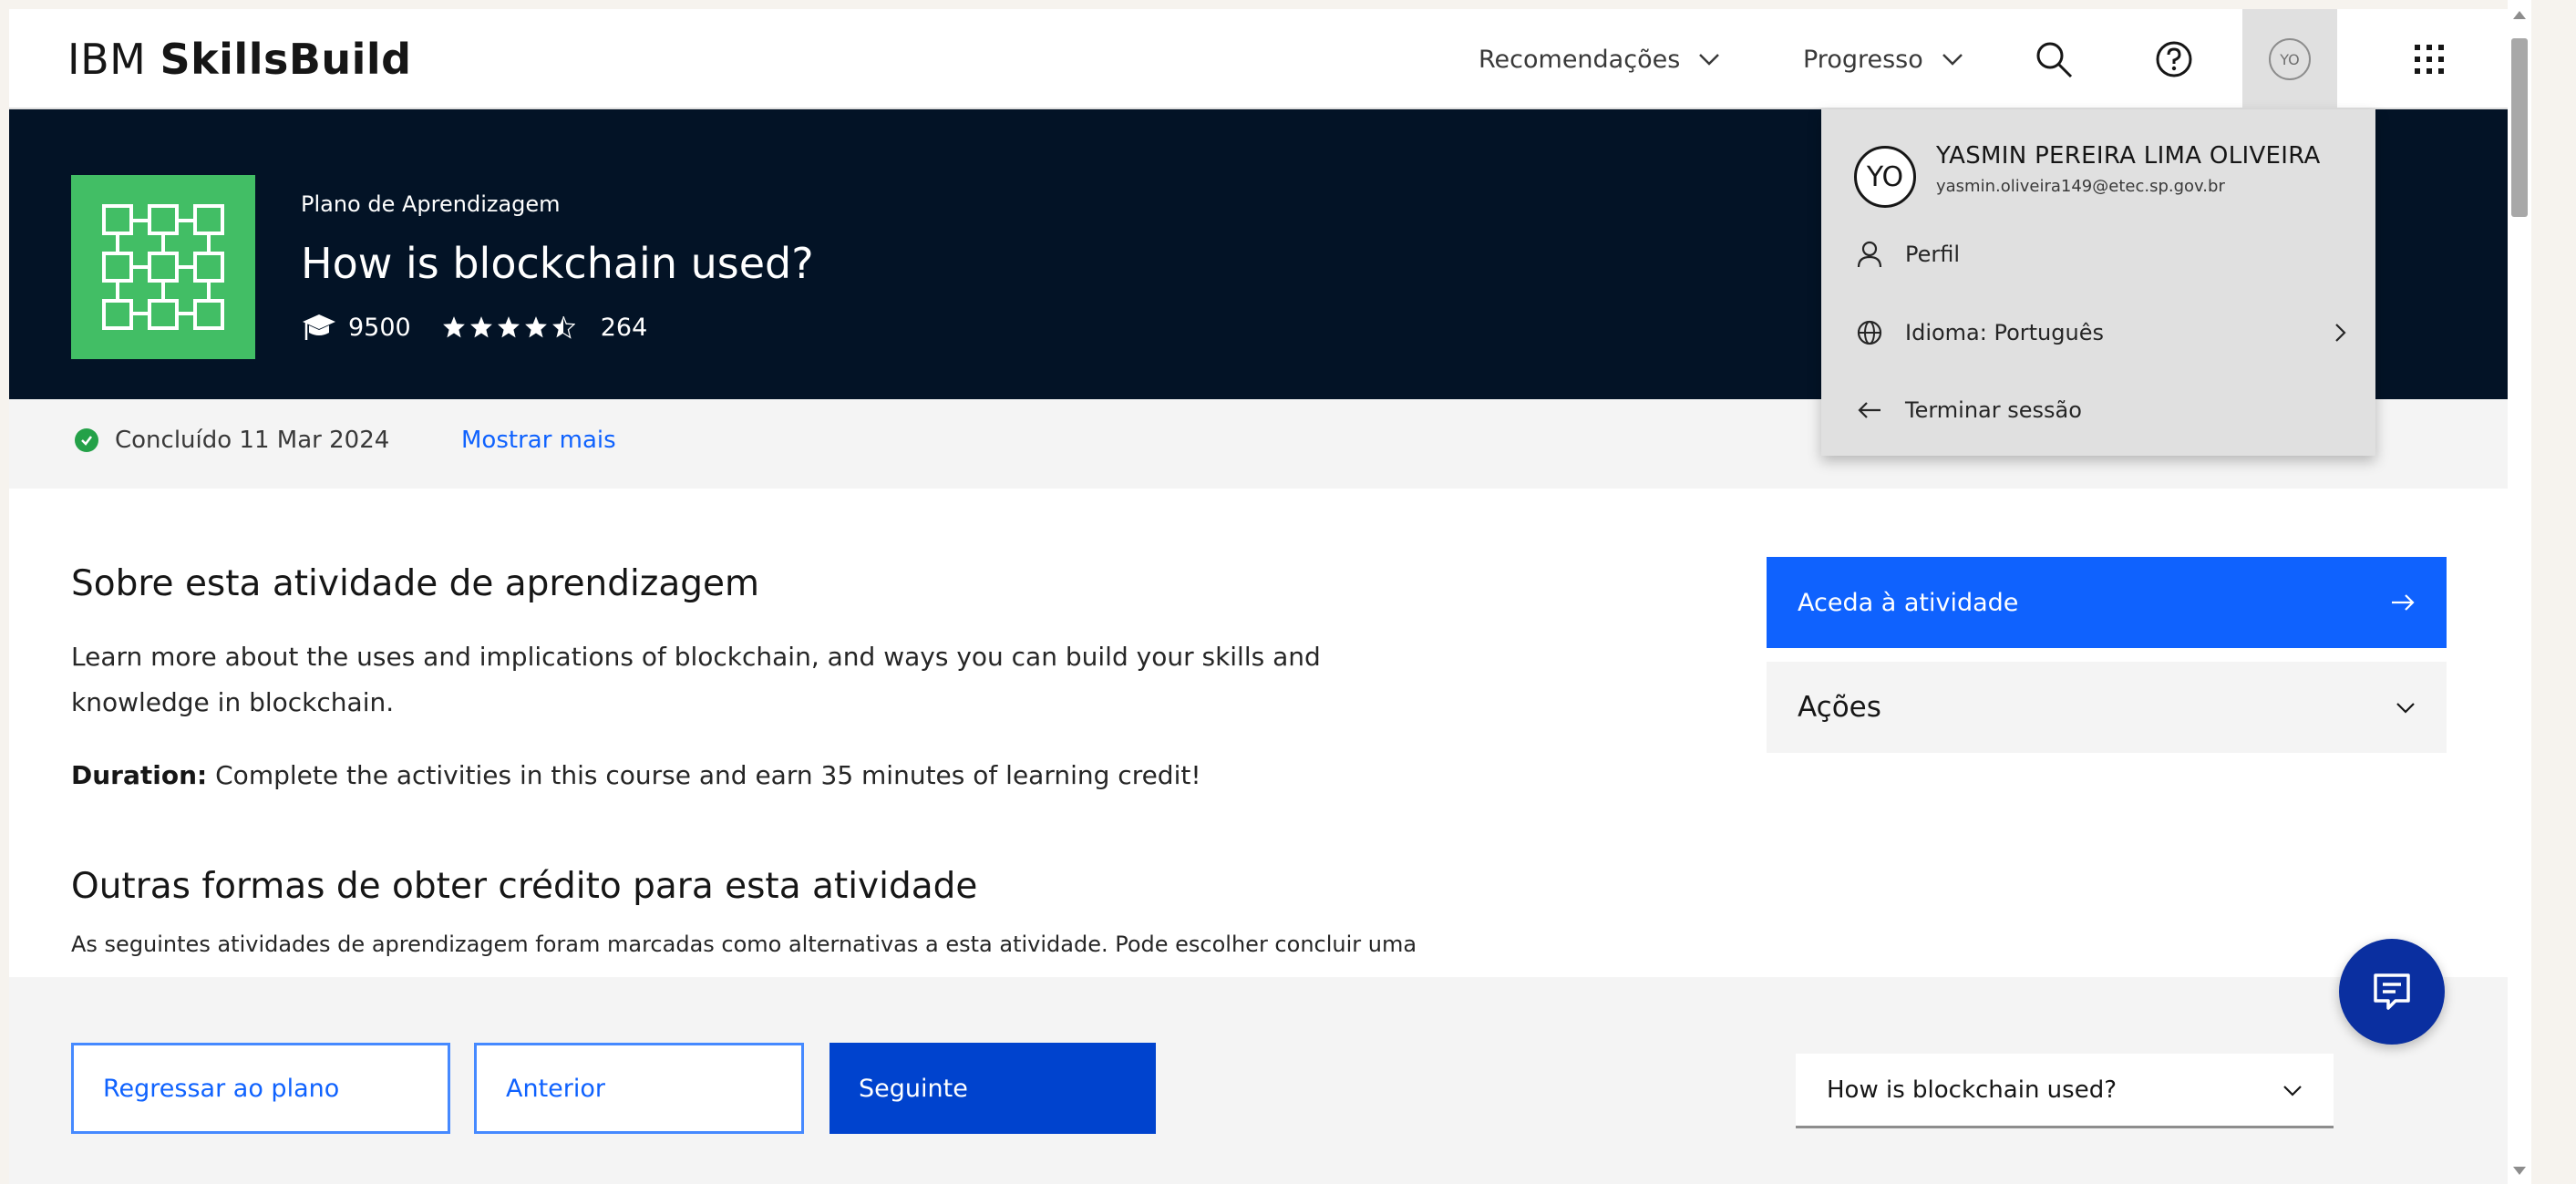 This screenshot has width=2576, height=1184. I want to click on reviews-count: 264, so click(624, 327).